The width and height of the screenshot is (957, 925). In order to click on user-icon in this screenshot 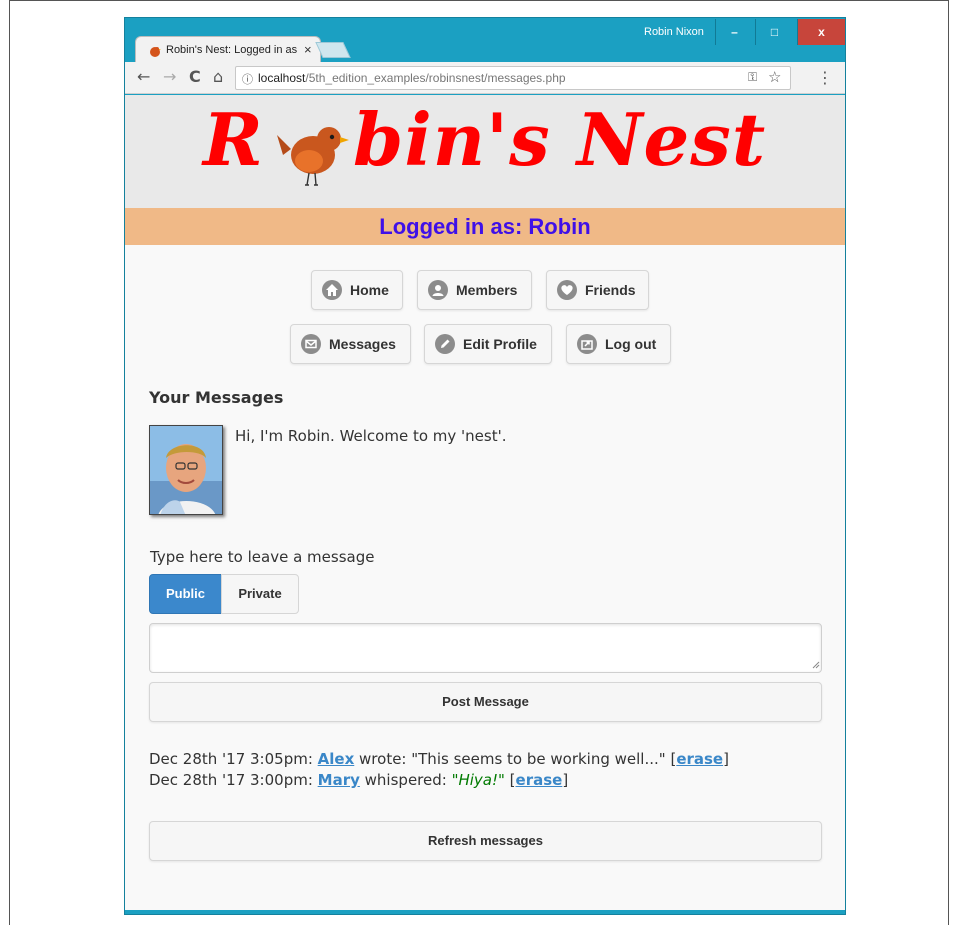, I will do `click(438, 290)`.